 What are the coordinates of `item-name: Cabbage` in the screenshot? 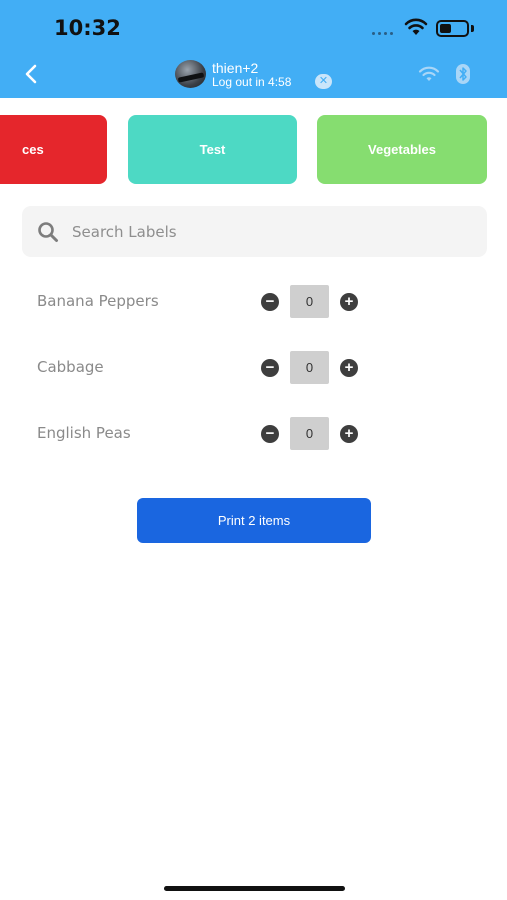 It's located at (70, 367).